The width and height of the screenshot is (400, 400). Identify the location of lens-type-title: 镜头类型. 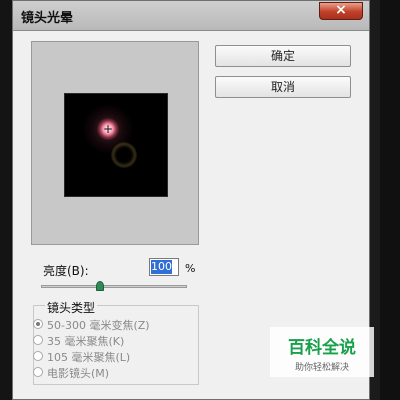
(71, 307).